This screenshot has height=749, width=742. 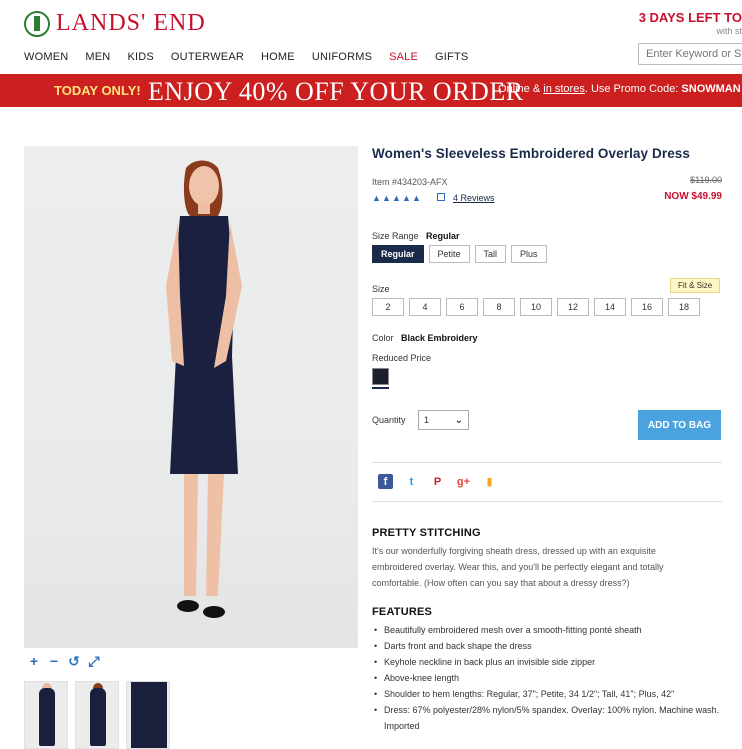 I want to click on size-range-regular: Regular, so click(x=398, y=254).